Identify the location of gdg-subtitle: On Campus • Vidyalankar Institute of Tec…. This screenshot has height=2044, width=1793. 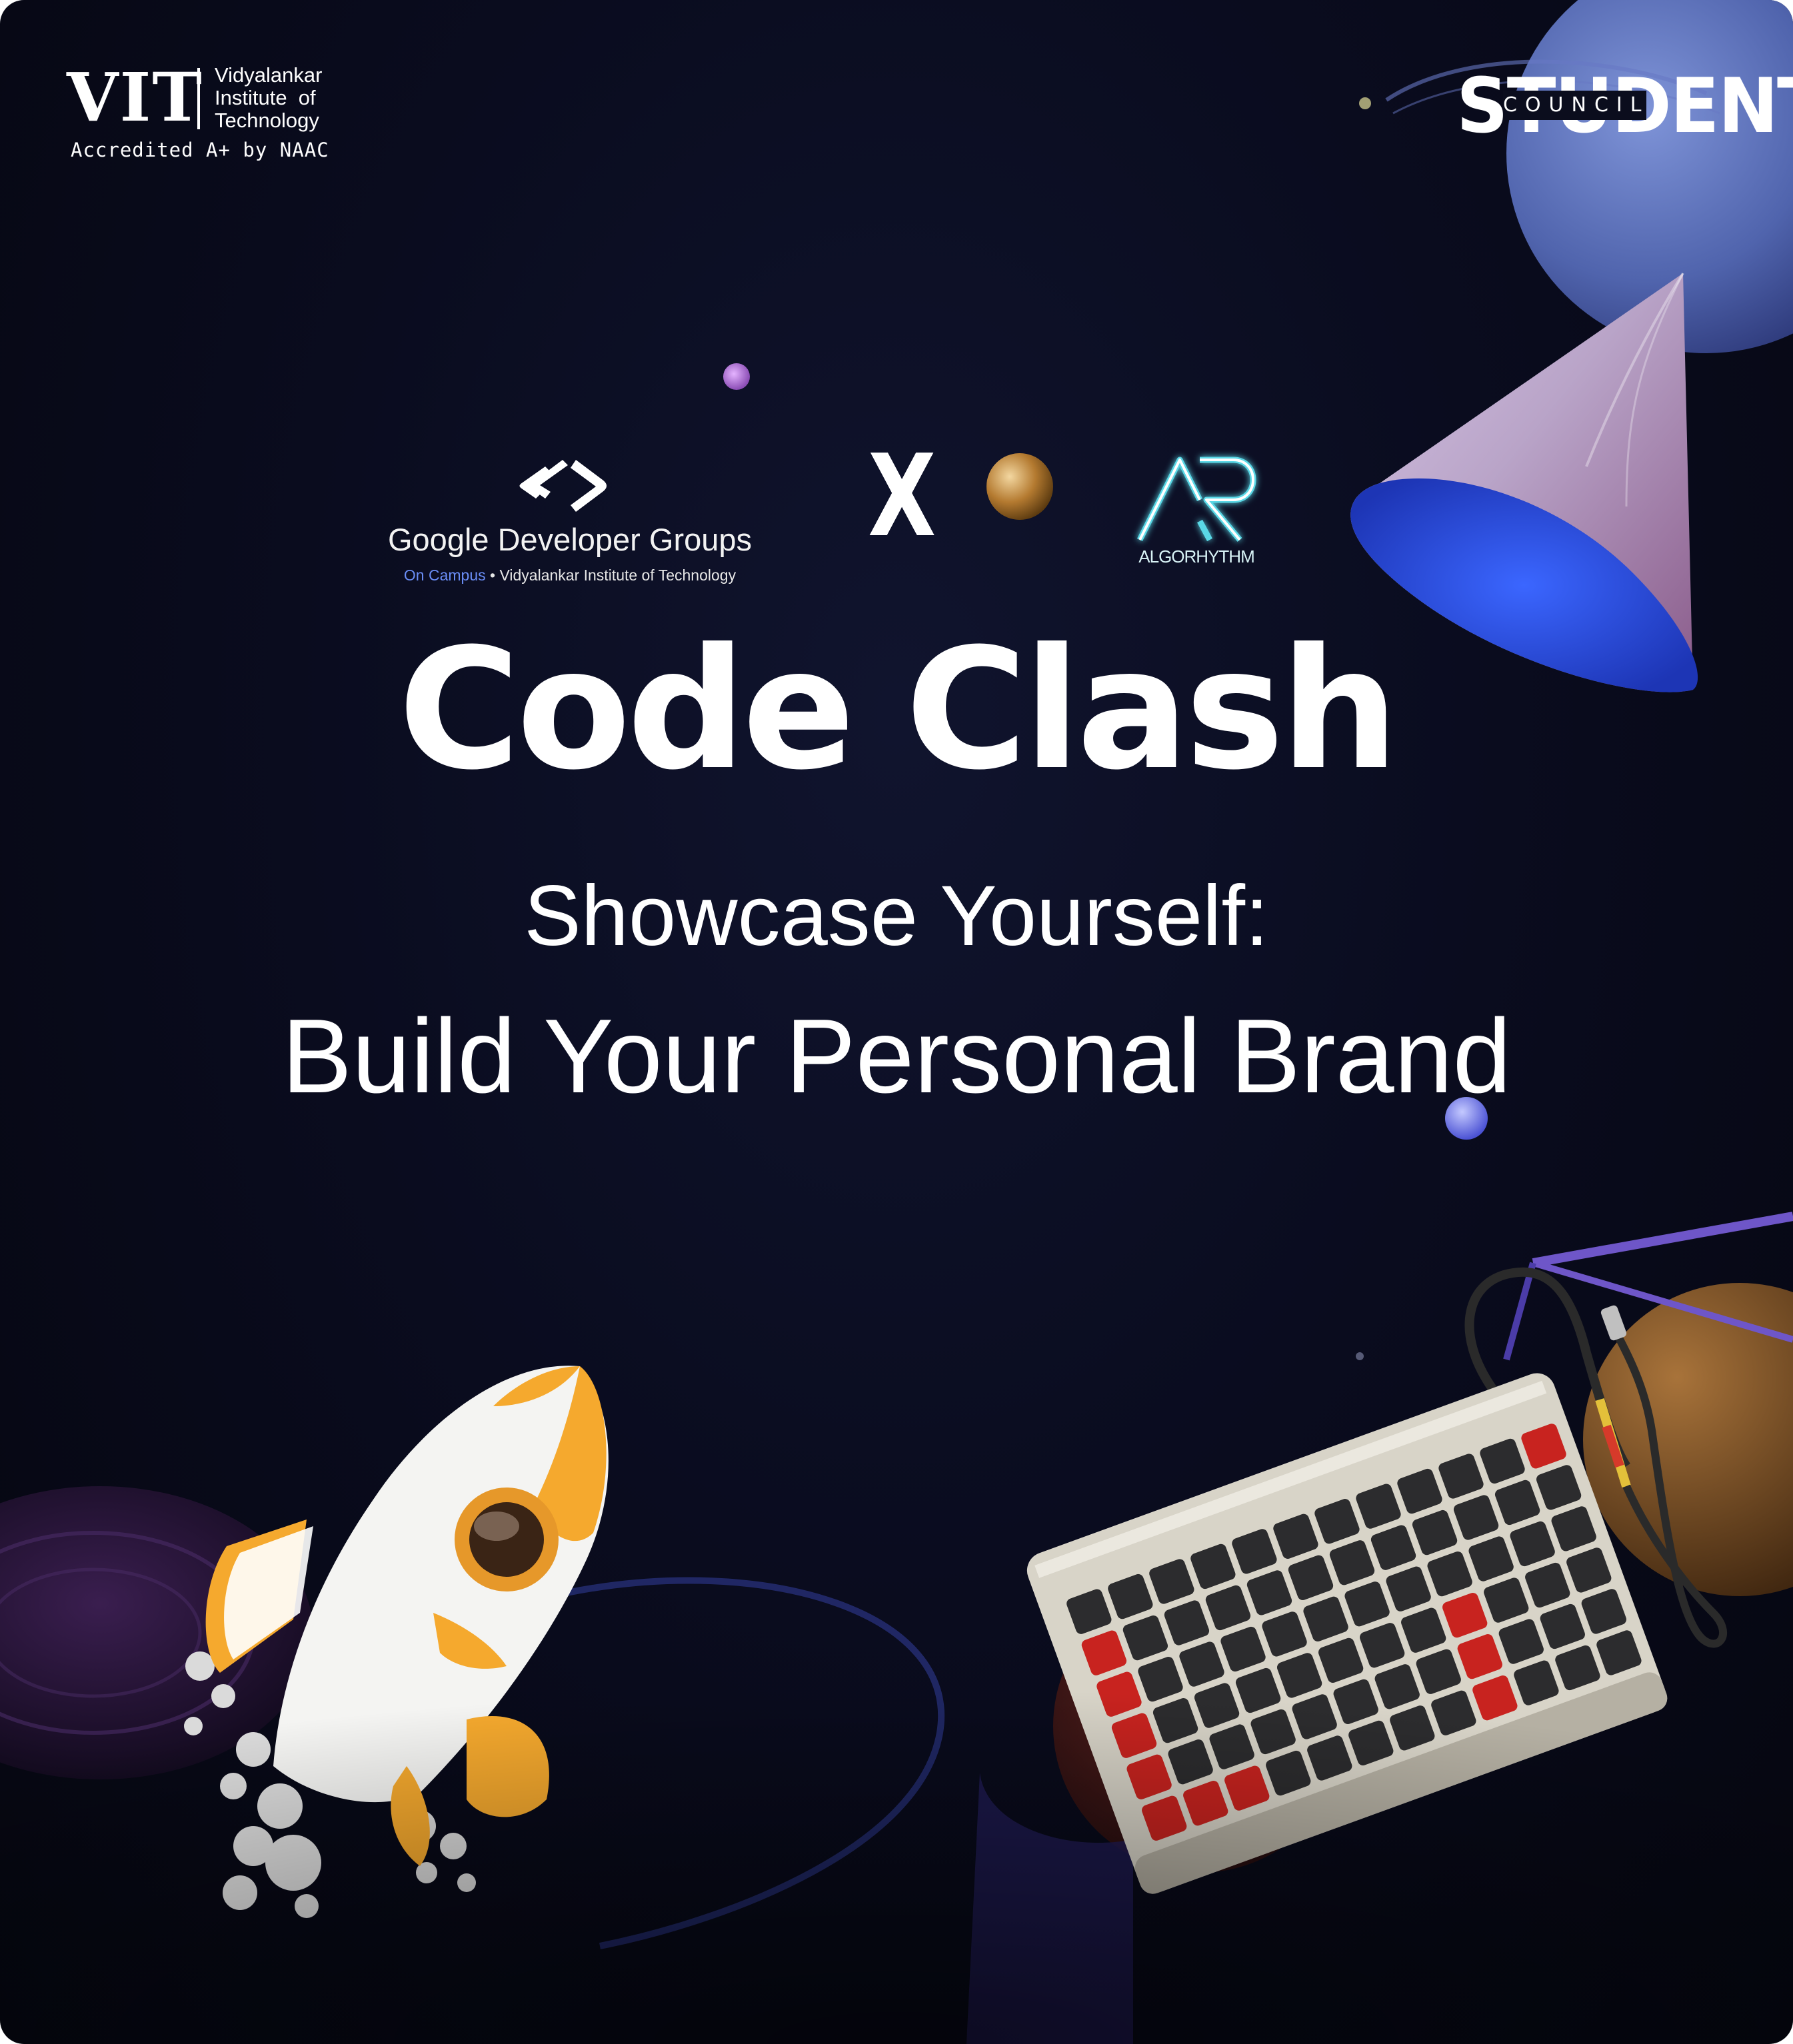
(570, 575).